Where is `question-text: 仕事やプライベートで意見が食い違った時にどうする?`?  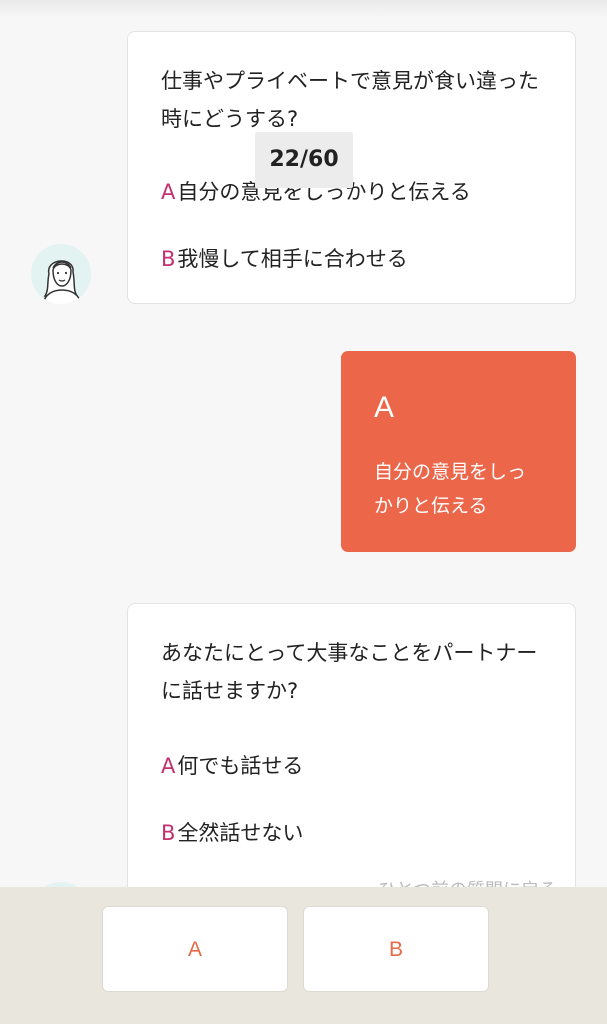
question-text: 仕事やプライベートで意見が食い違った時にどうする? is located at coordinates (350, 100).